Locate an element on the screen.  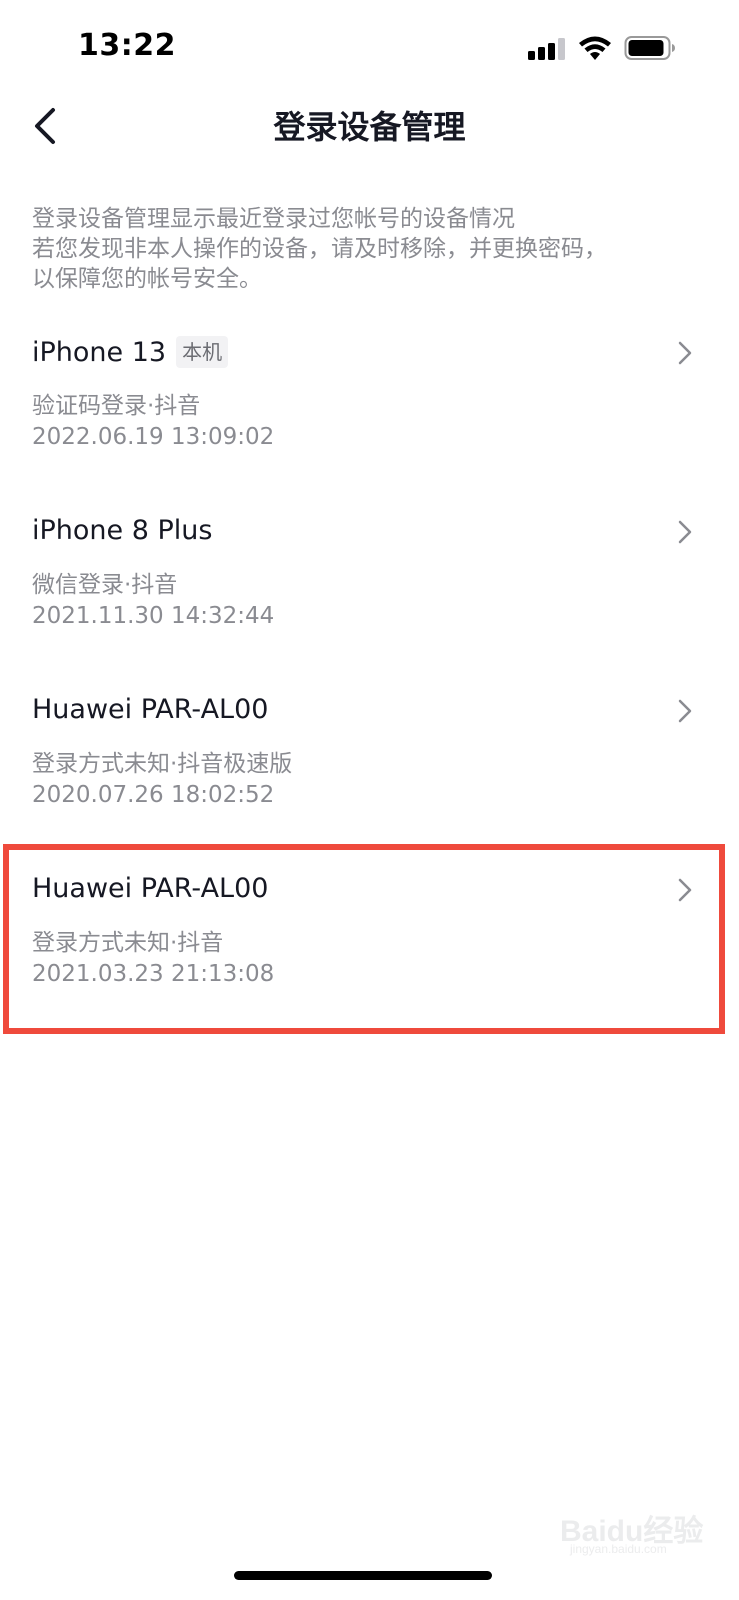
login-method: 微信登录·抖音 is located at coordinates (105, 585).